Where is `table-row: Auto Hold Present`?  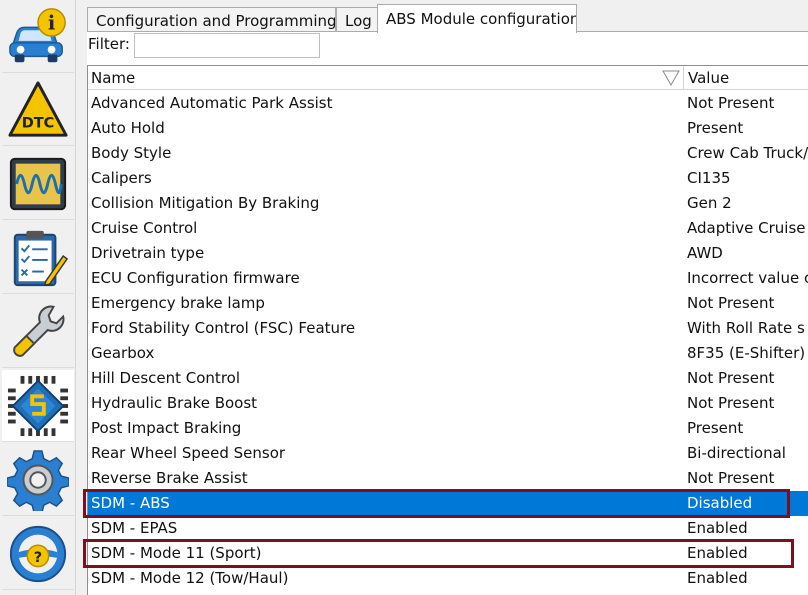 table-row: Auto Hold Present is located at coordinates (448, 128).